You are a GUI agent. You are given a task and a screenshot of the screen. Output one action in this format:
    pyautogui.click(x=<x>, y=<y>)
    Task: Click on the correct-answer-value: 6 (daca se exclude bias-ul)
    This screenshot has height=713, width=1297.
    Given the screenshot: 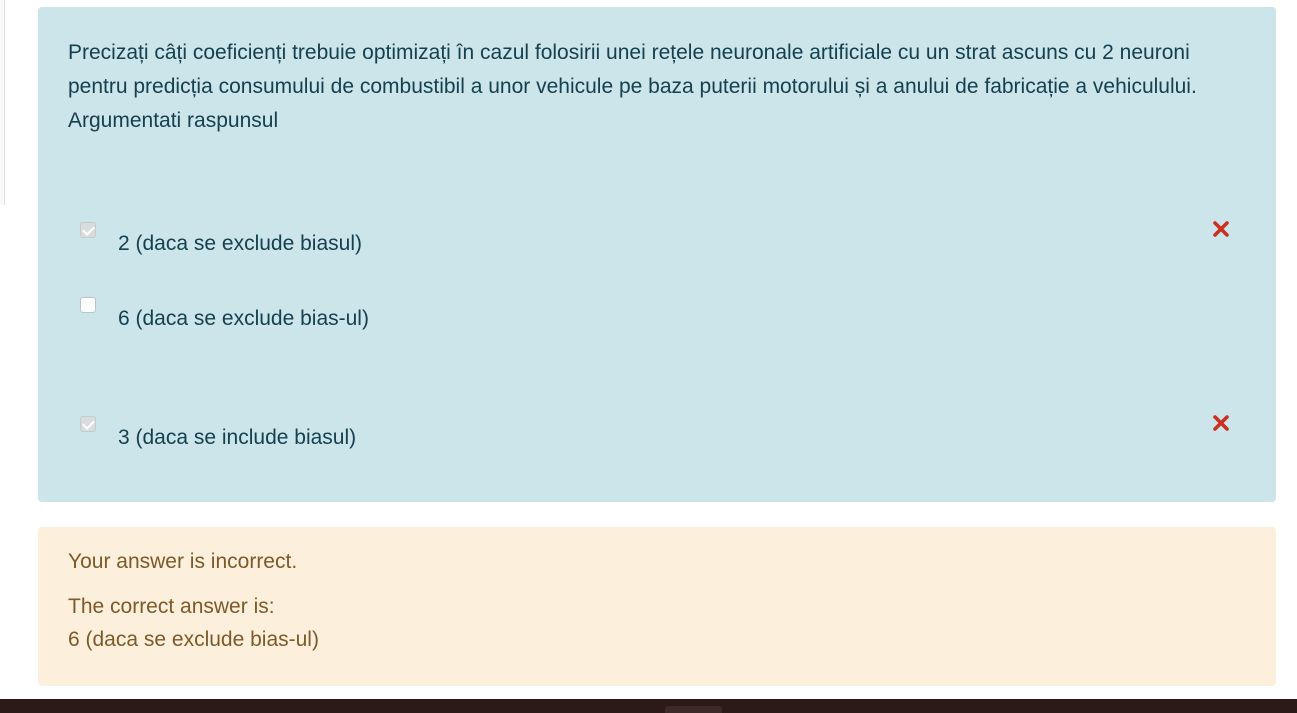 What is the action you would take?
    pyautogui.click(x=193, y=639)
    